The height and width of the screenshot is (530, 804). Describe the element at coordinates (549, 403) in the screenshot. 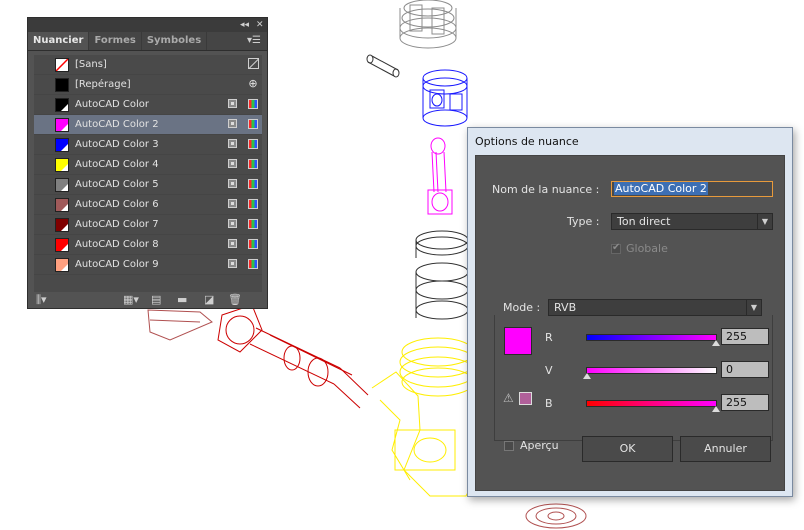

I see `b-label: B` at that location.